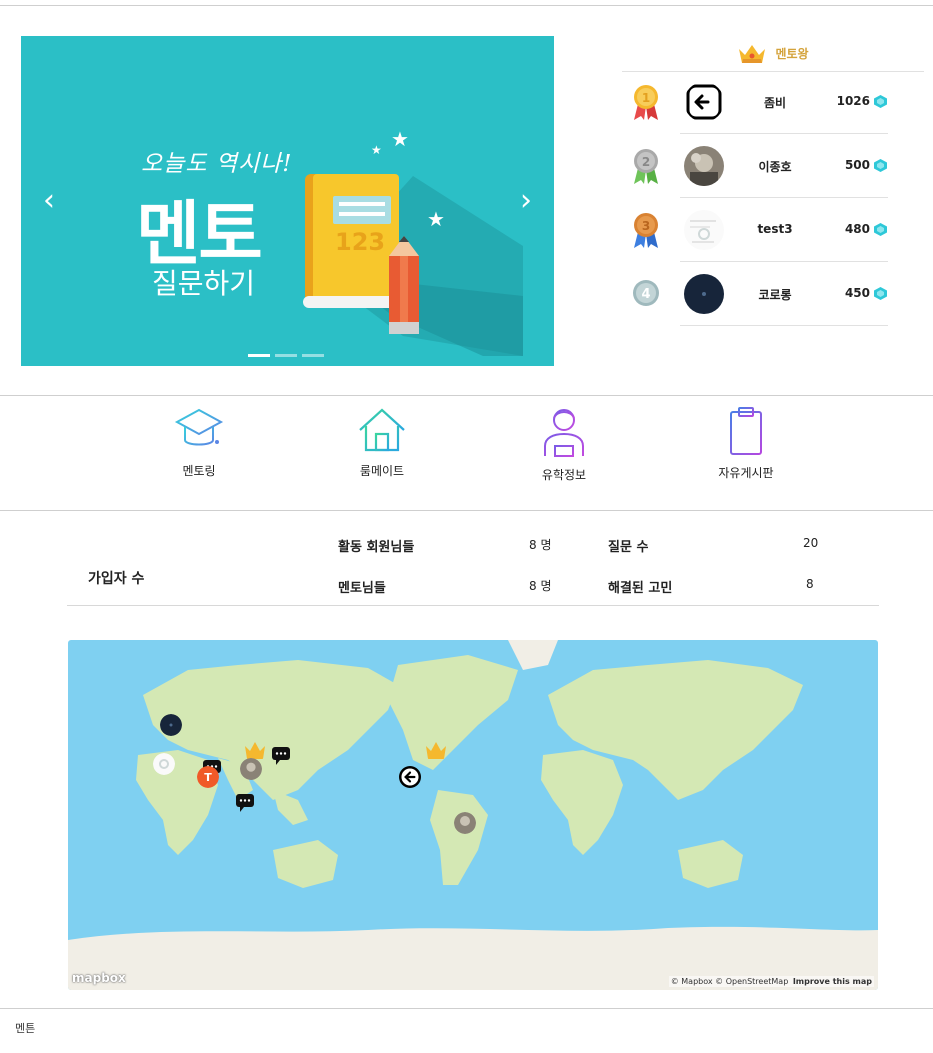 The height and width of the screenshot is (1053, 933). I want to click on chevron-right-icon: ›, so click(526, 201).